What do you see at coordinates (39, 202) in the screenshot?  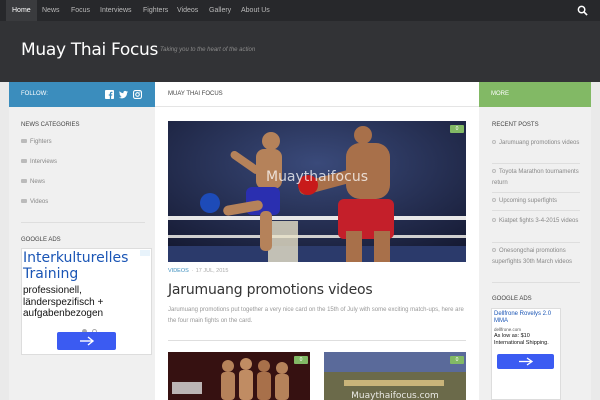 I see `category-label: Videos` at bounding box center [39, 202].